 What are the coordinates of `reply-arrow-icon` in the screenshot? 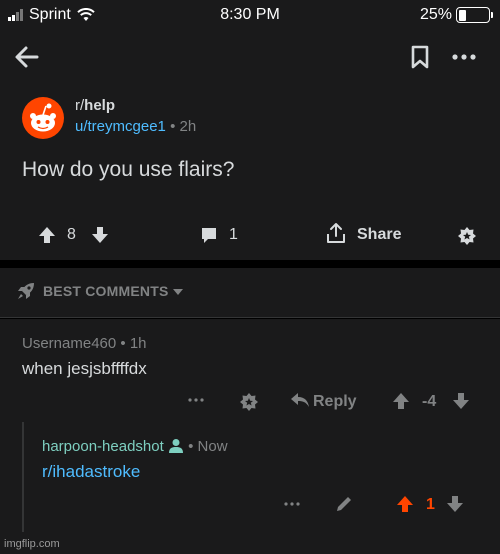 It's located at (300, 400).